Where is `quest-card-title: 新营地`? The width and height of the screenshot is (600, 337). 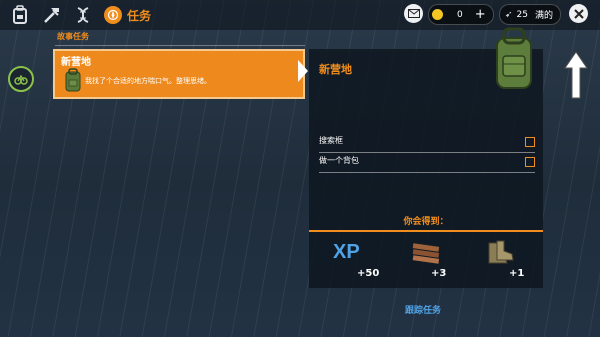
quest-card-title: 新营地 is located at coordinates (76, 62).